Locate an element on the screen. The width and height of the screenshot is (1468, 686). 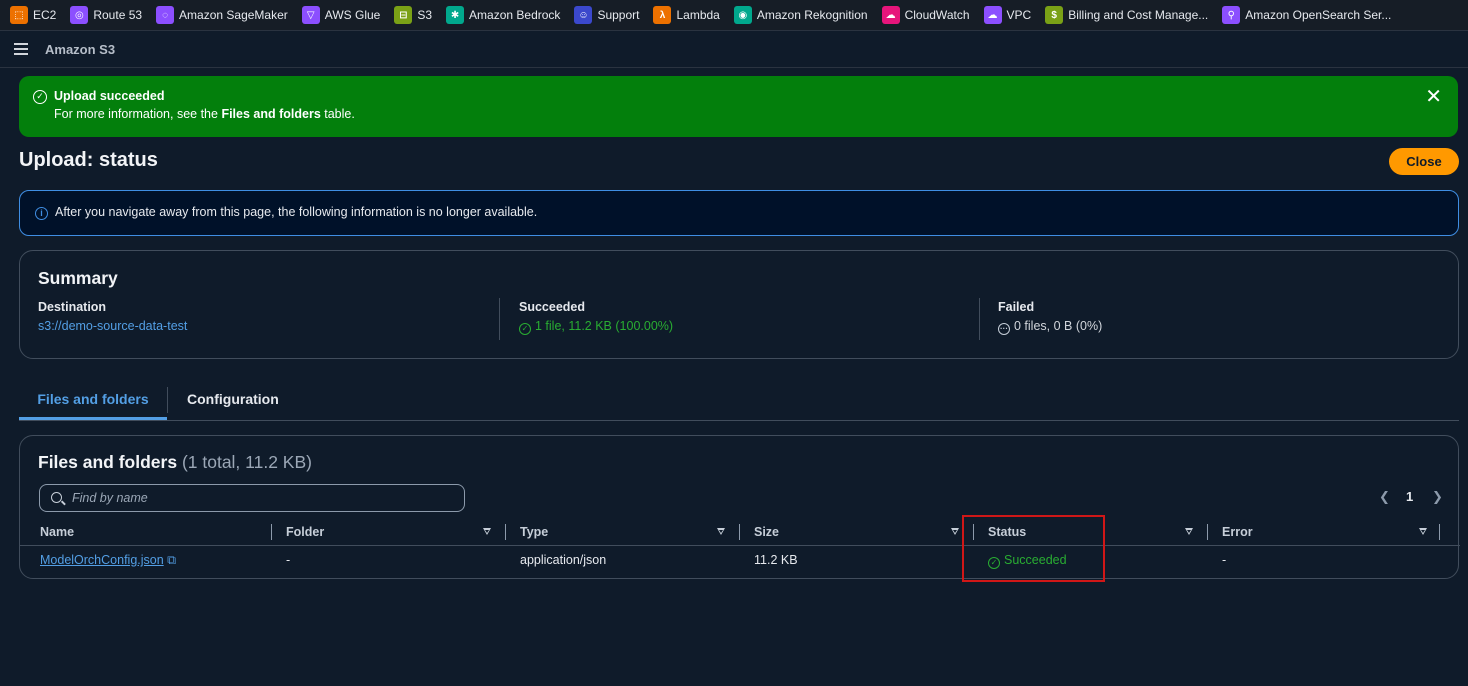
pending-dots-icon: ··· is located at coordinates (1004, 329).